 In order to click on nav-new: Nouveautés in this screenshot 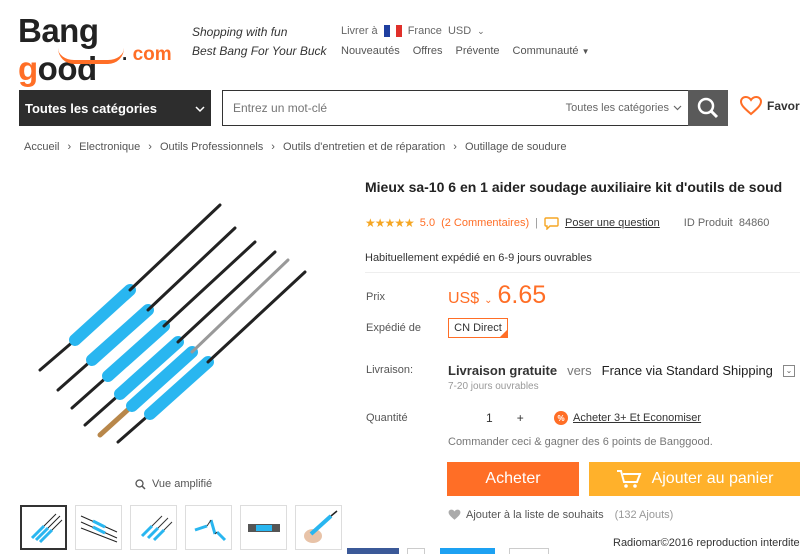, I will do `click(370, 51)`.